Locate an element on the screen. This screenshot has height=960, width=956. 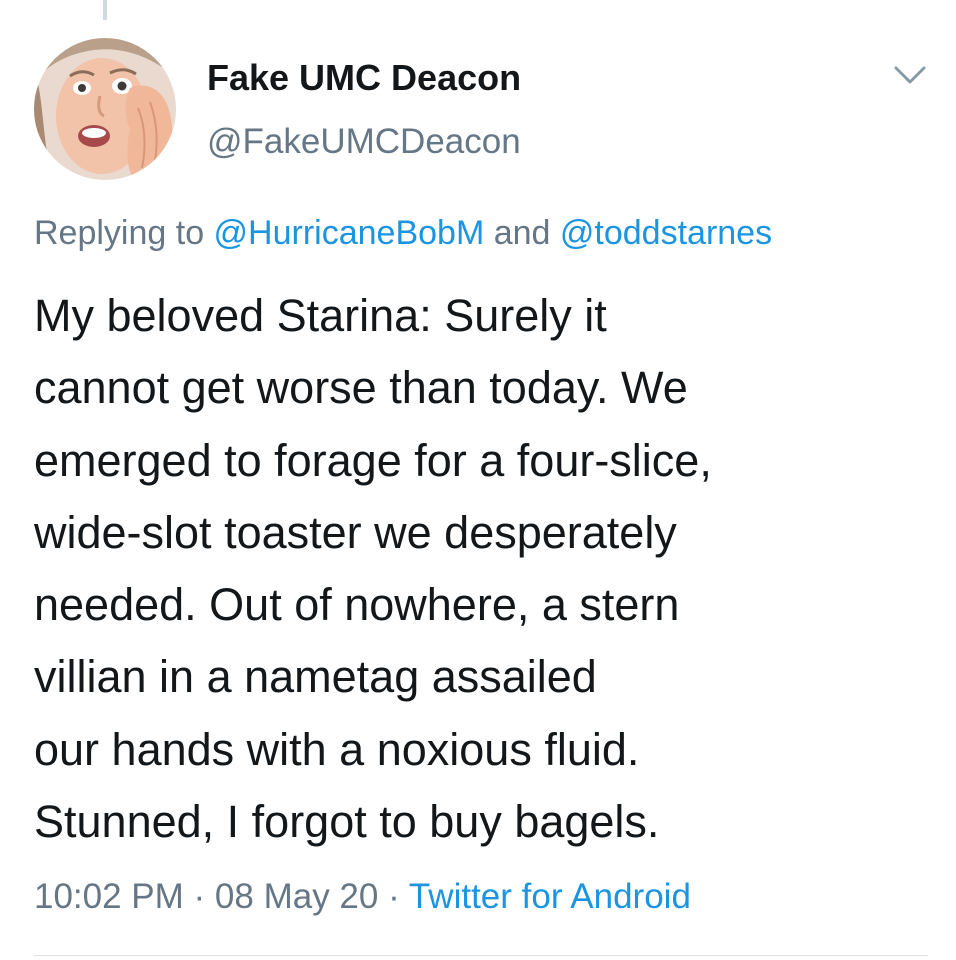
avatar is located at coordinates (105, 109).